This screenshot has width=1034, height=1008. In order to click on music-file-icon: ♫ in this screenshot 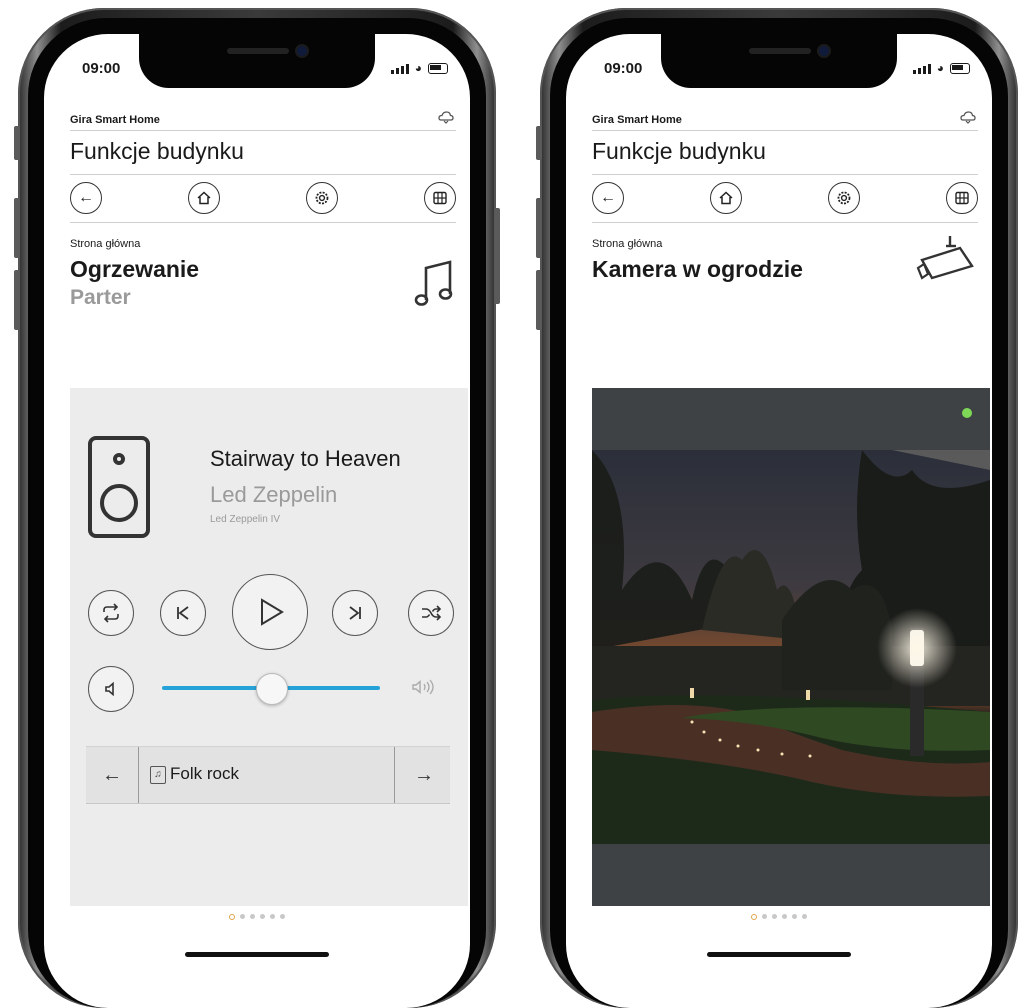, I will do `click(158, 775)`.